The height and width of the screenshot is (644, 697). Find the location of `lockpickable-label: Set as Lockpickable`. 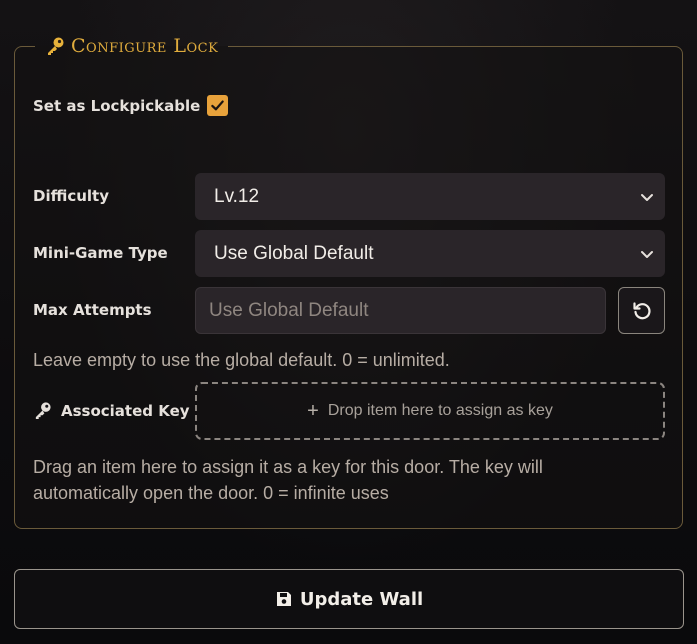

lockpickable-label: Set as Lockpickable is located at coordinates (117, 106).